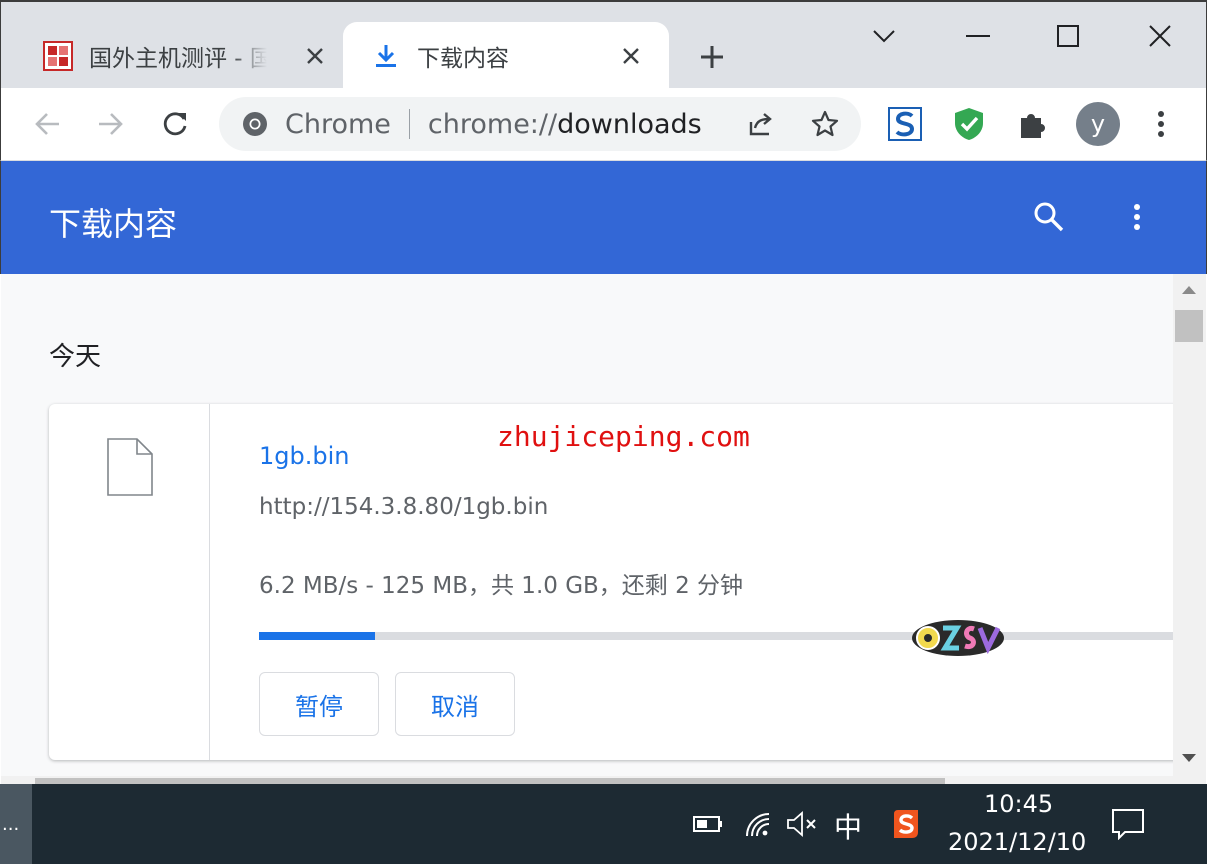 The width and height of the screenshot is (1207, 864). What do you see at coordinates (409, 124) in the screenshot?
I see `separator` at bounding box center [409, 124].